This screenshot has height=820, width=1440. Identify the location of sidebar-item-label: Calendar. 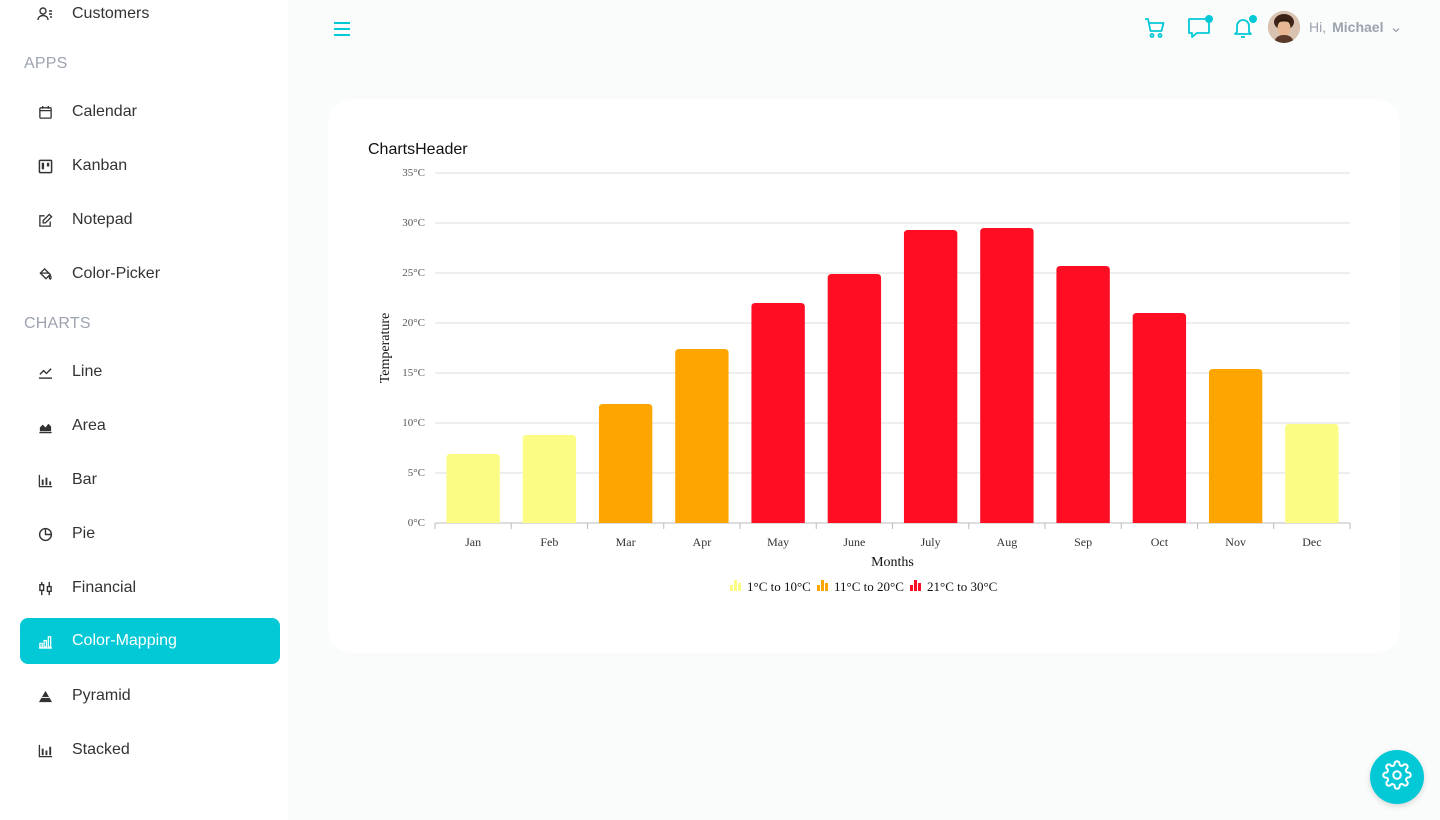
(104, 111).